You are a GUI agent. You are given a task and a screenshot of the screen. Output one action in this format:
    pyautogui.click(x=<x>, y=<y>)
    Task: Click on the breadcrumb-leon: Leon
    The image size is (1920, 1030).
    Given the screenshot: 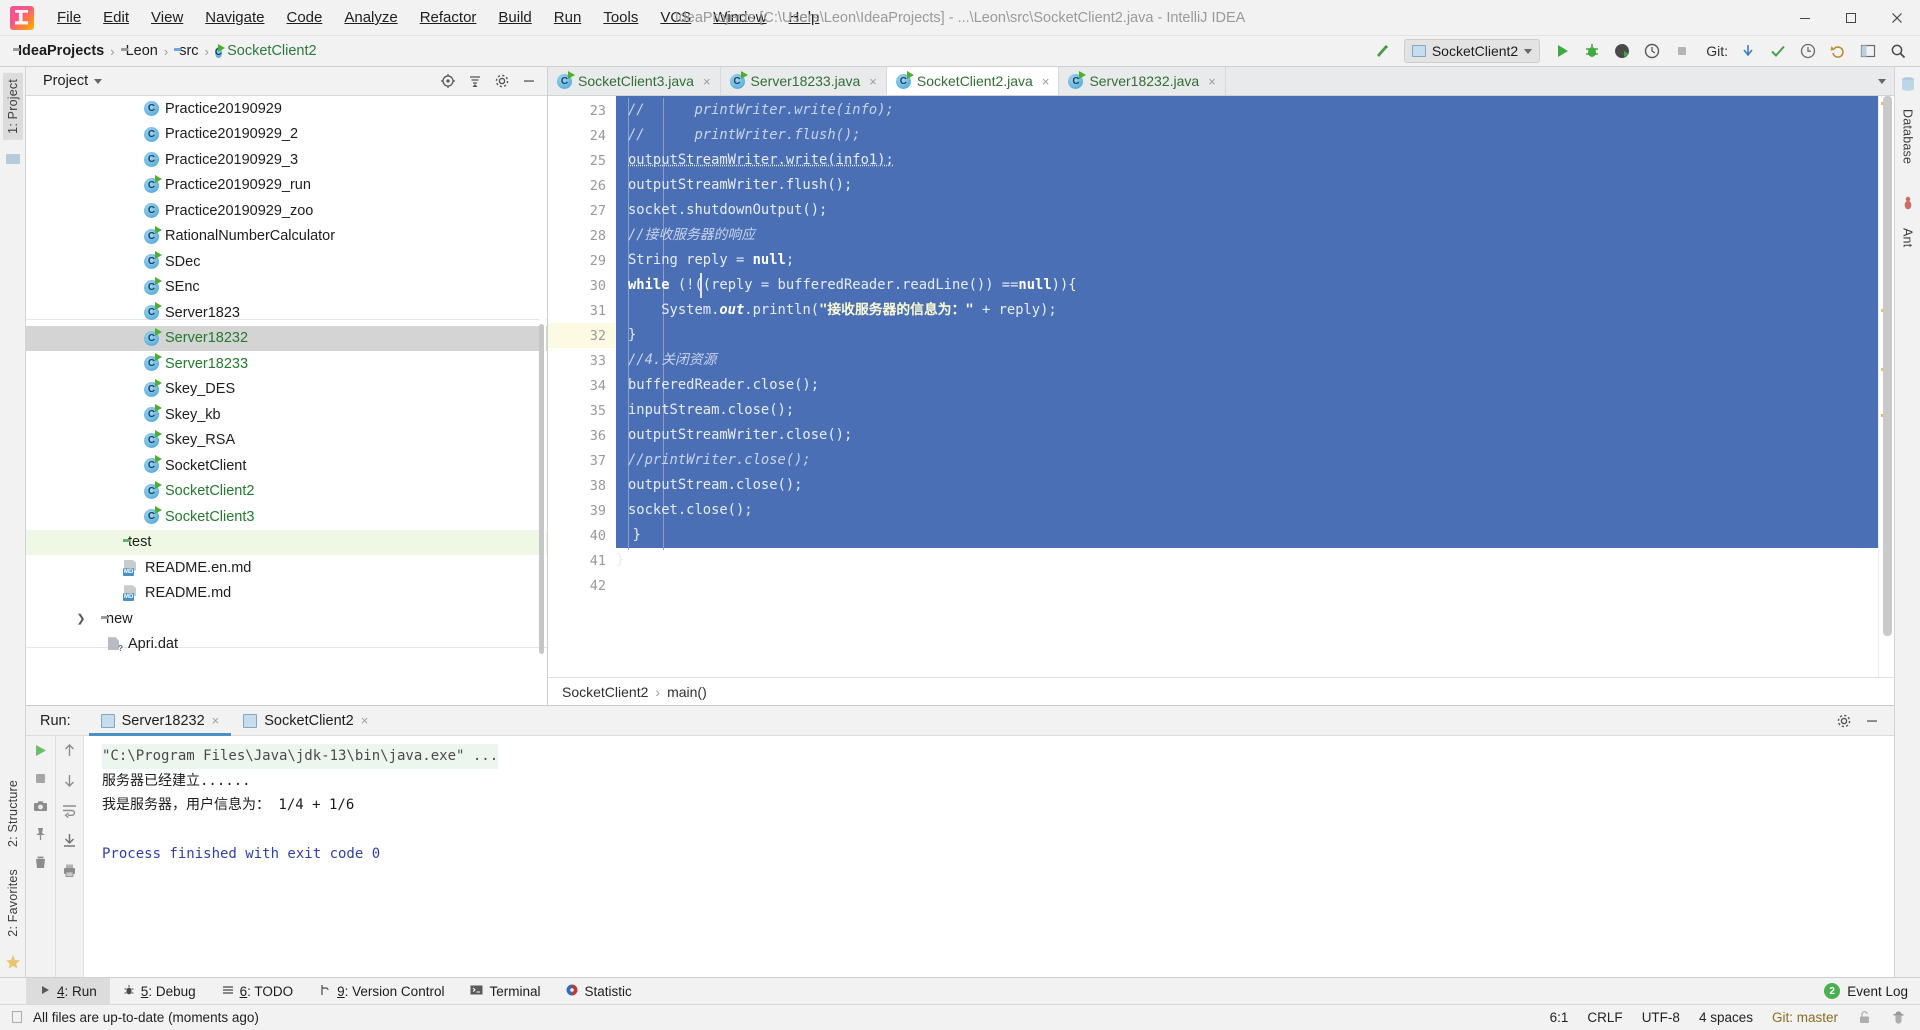 What is the action you would take?
    pyautogui.click(x=139, y=51)
    